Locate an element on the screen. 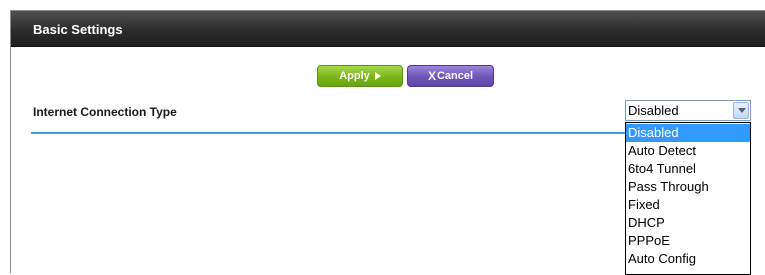 The image size is (765, 275). dropdown-button is located at coordinates (741, 110).